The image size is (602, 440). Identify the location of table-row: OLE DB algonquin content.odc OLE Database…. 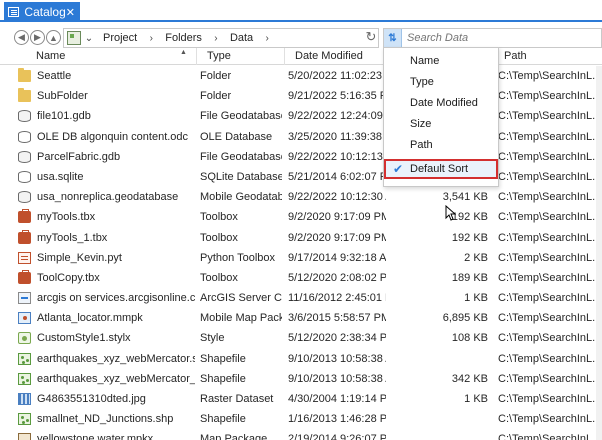
(301, 137).